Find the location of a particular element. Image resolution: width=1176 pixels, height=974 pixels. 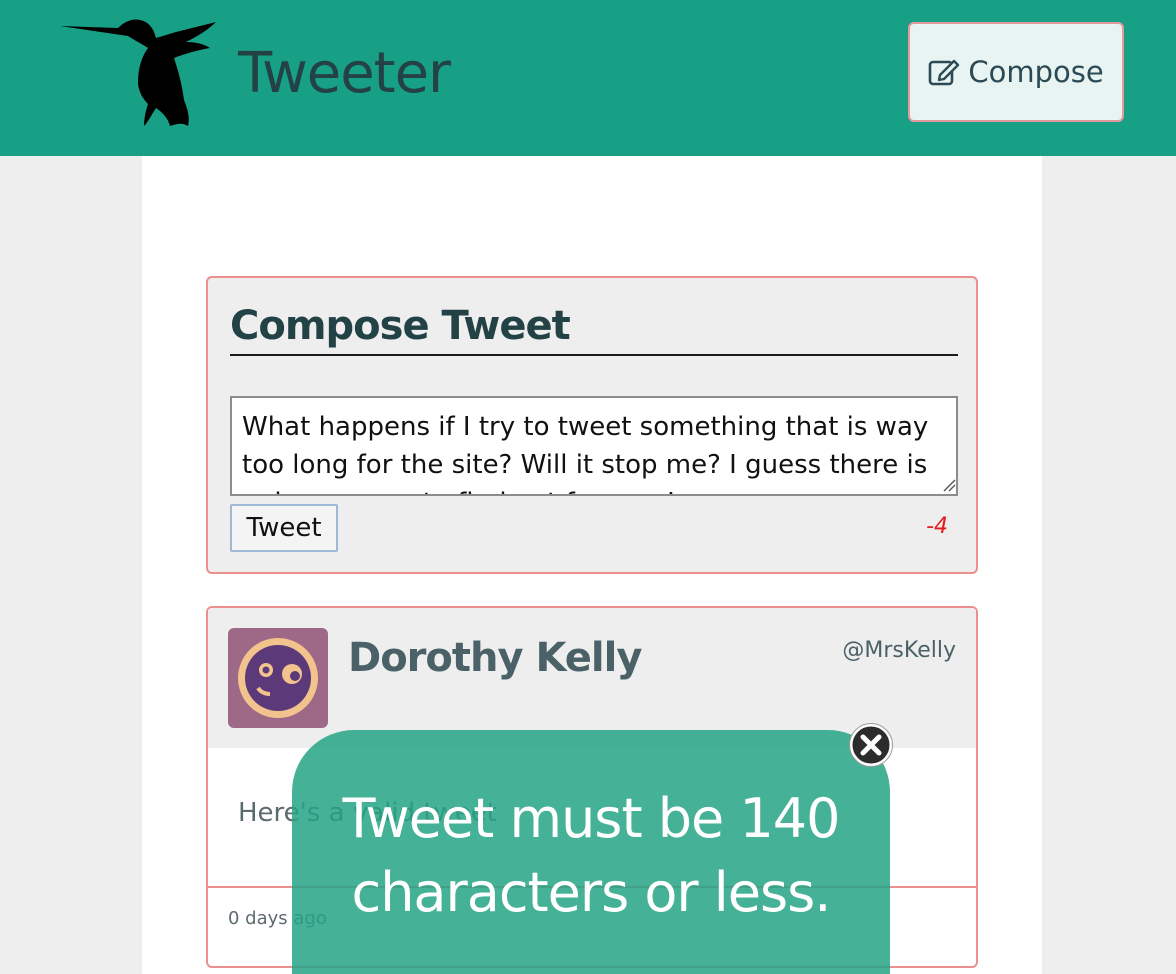

author-name: Dorothy Kelly is located at coordinates (495, 658).